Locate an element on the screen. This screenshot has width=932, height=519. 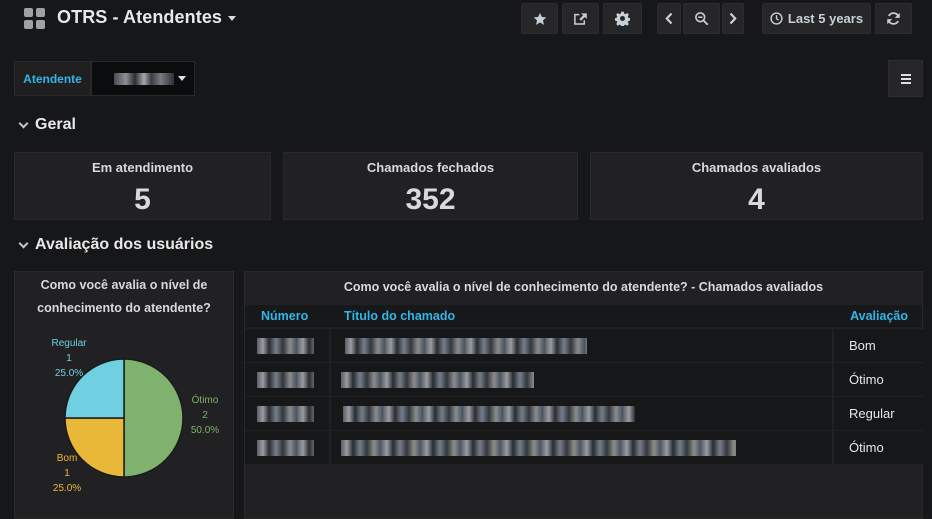
time-range-label: Last 5 years is located at coordinates (825, 18).